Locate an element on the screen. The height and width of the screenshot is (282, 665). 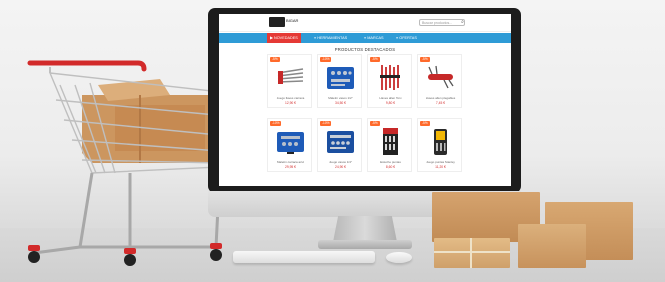
product-card: -5% Llaves allen plegables 7,45 € is located at coordinates (439, 81).